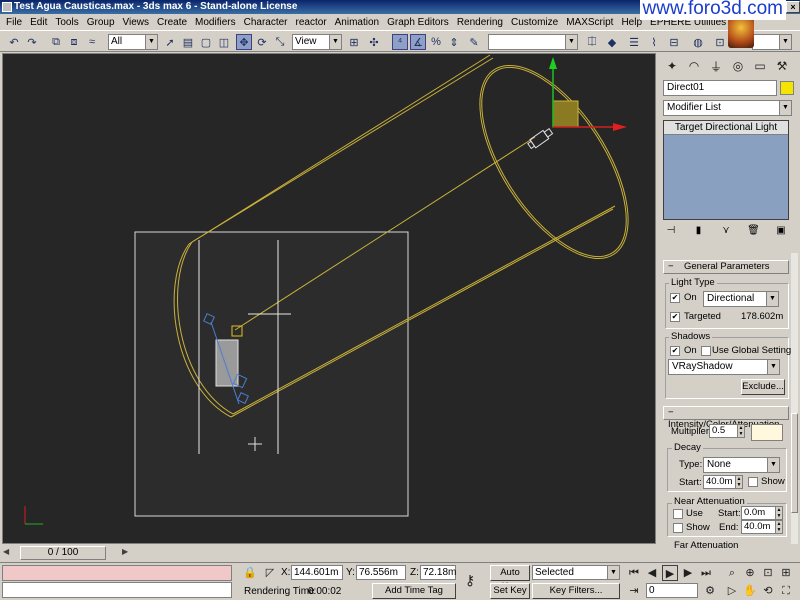  I want to click on directional-light-gizmo, so click(577, 103).